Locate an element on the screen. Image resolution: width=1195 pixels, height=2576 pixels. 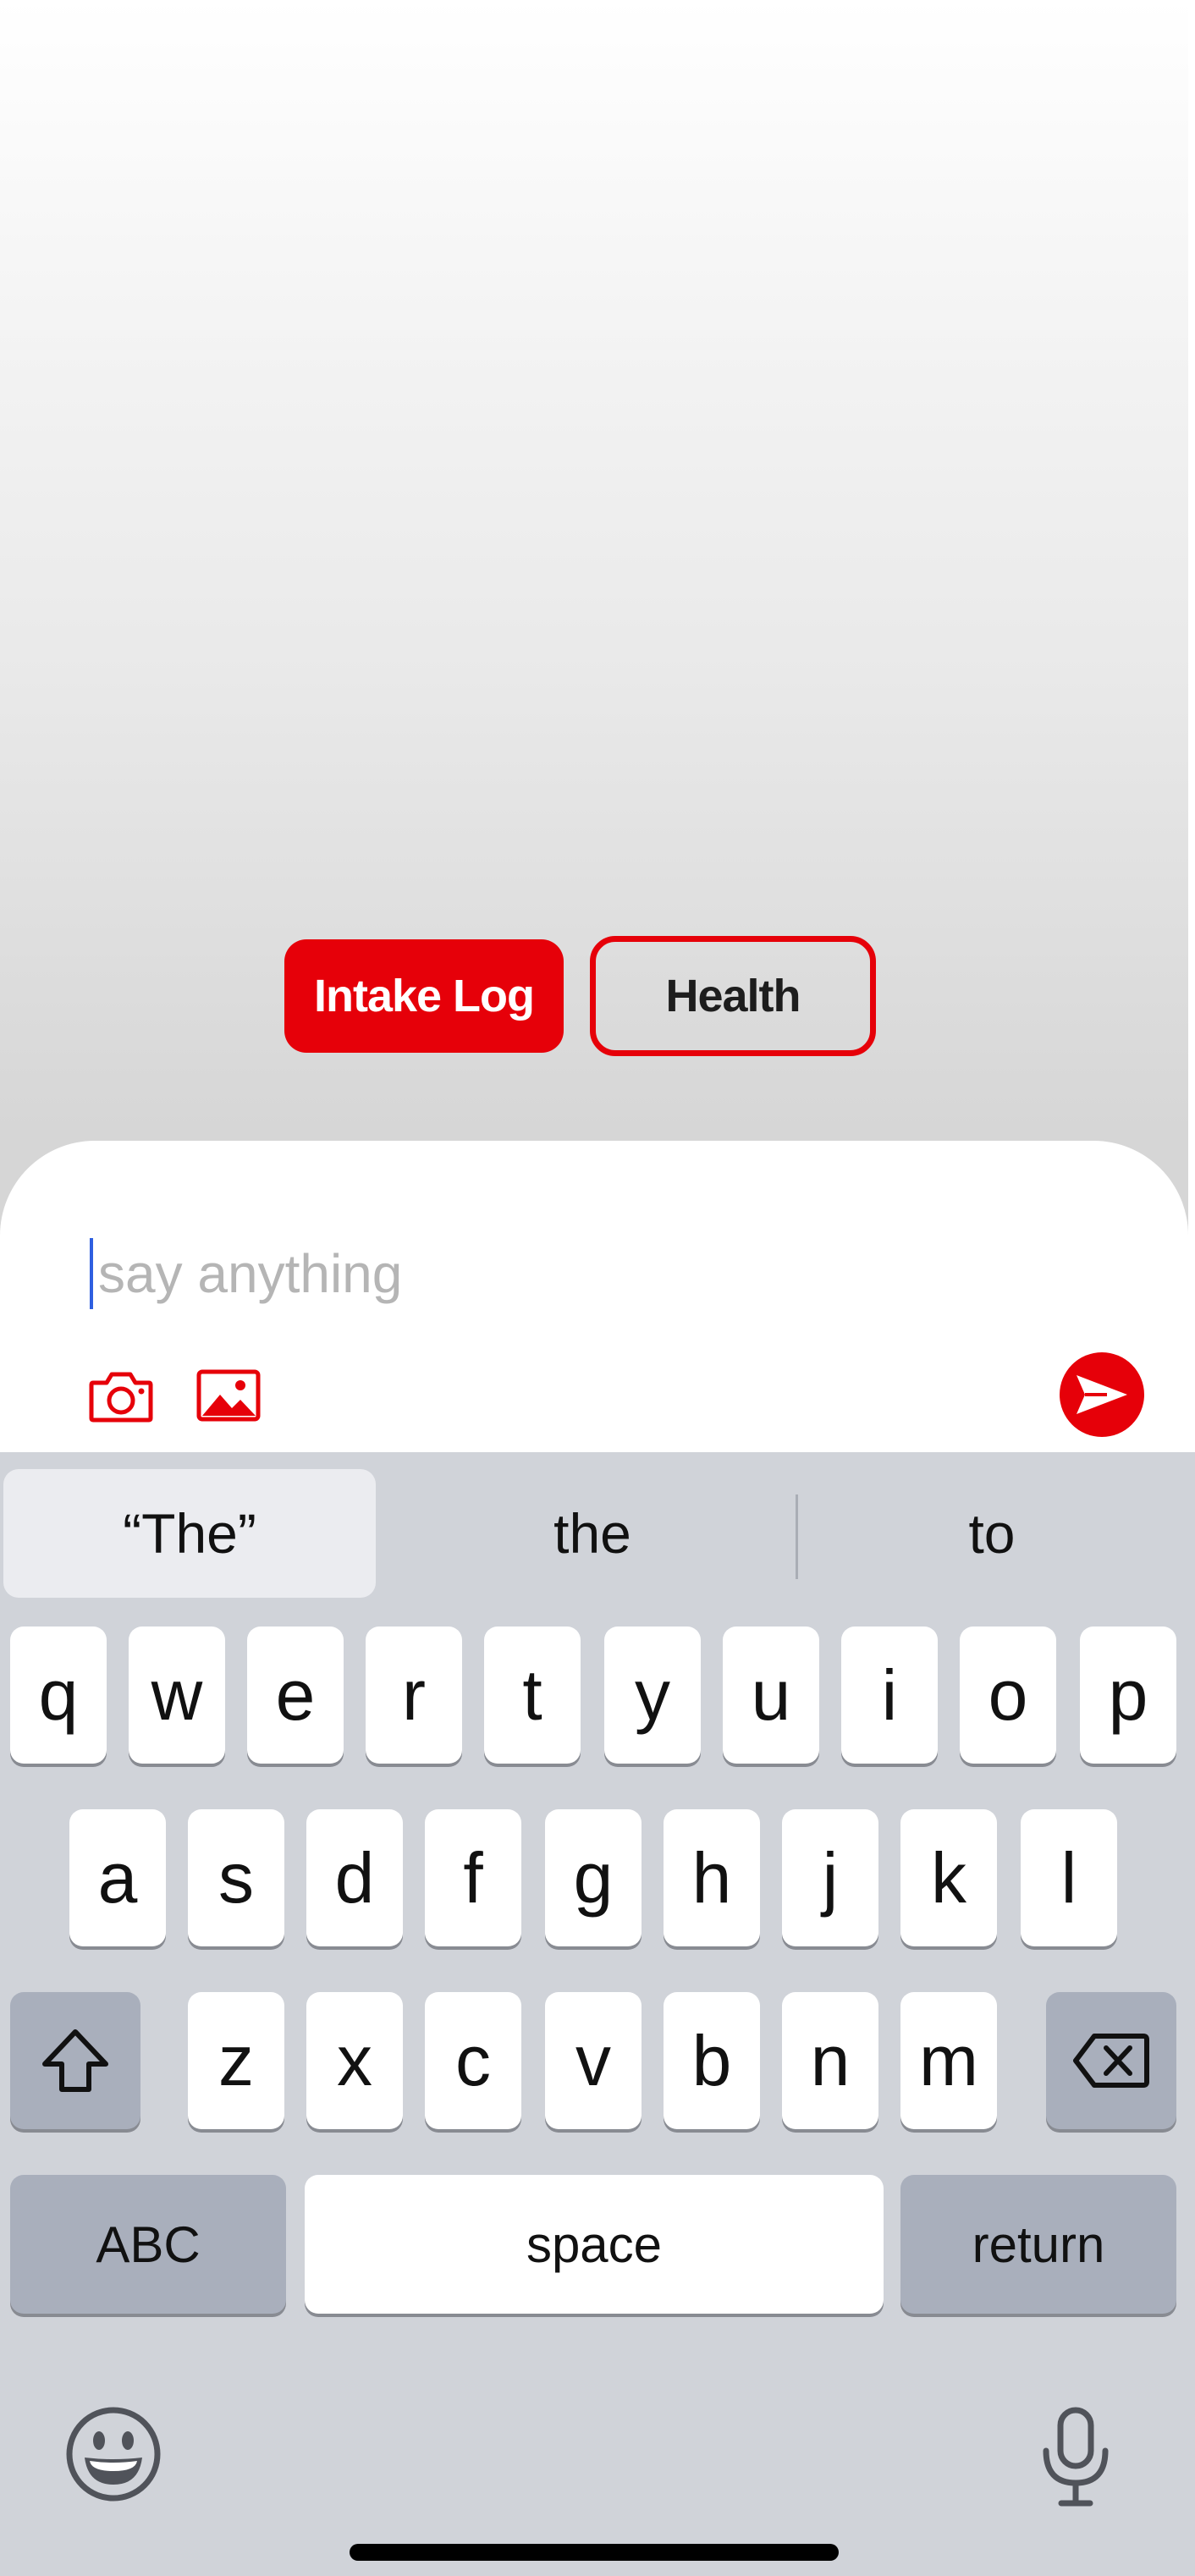
text-caret is located at coordinates (92, 1273).